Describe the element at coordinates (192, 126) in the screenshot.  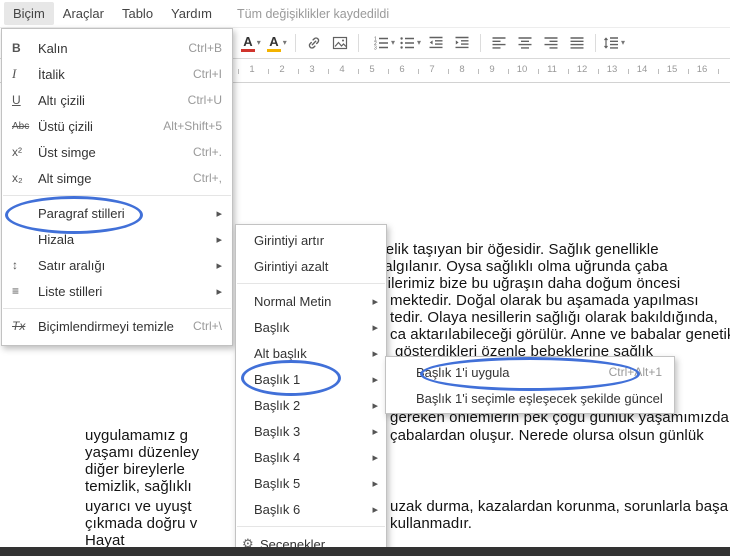
I see `menu-item-shortcut: Alt+Shift+5` at that location.